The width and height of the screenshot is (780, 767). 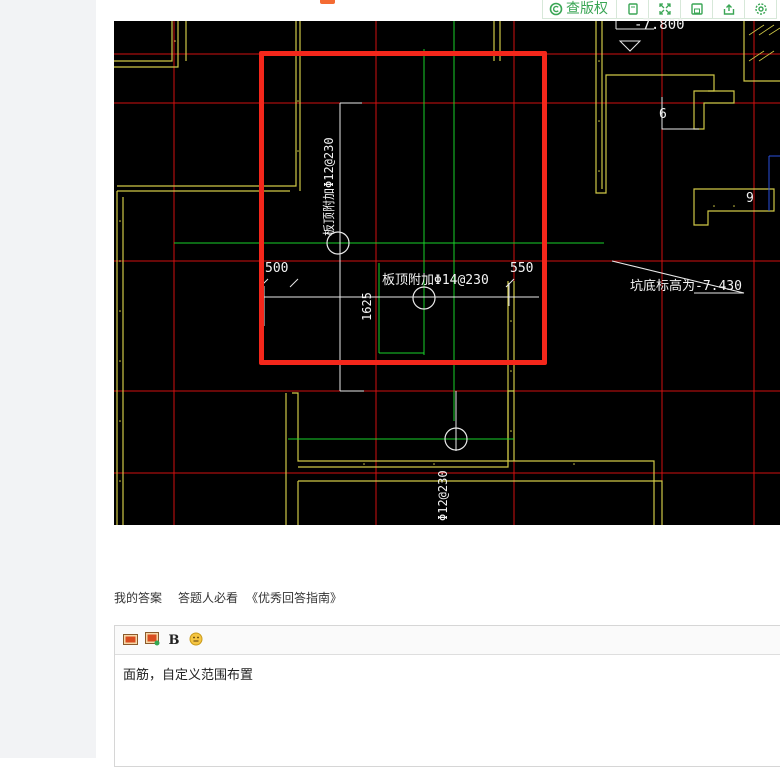 I want to click on mark-9-label: 9, so click(x=750, y=198).